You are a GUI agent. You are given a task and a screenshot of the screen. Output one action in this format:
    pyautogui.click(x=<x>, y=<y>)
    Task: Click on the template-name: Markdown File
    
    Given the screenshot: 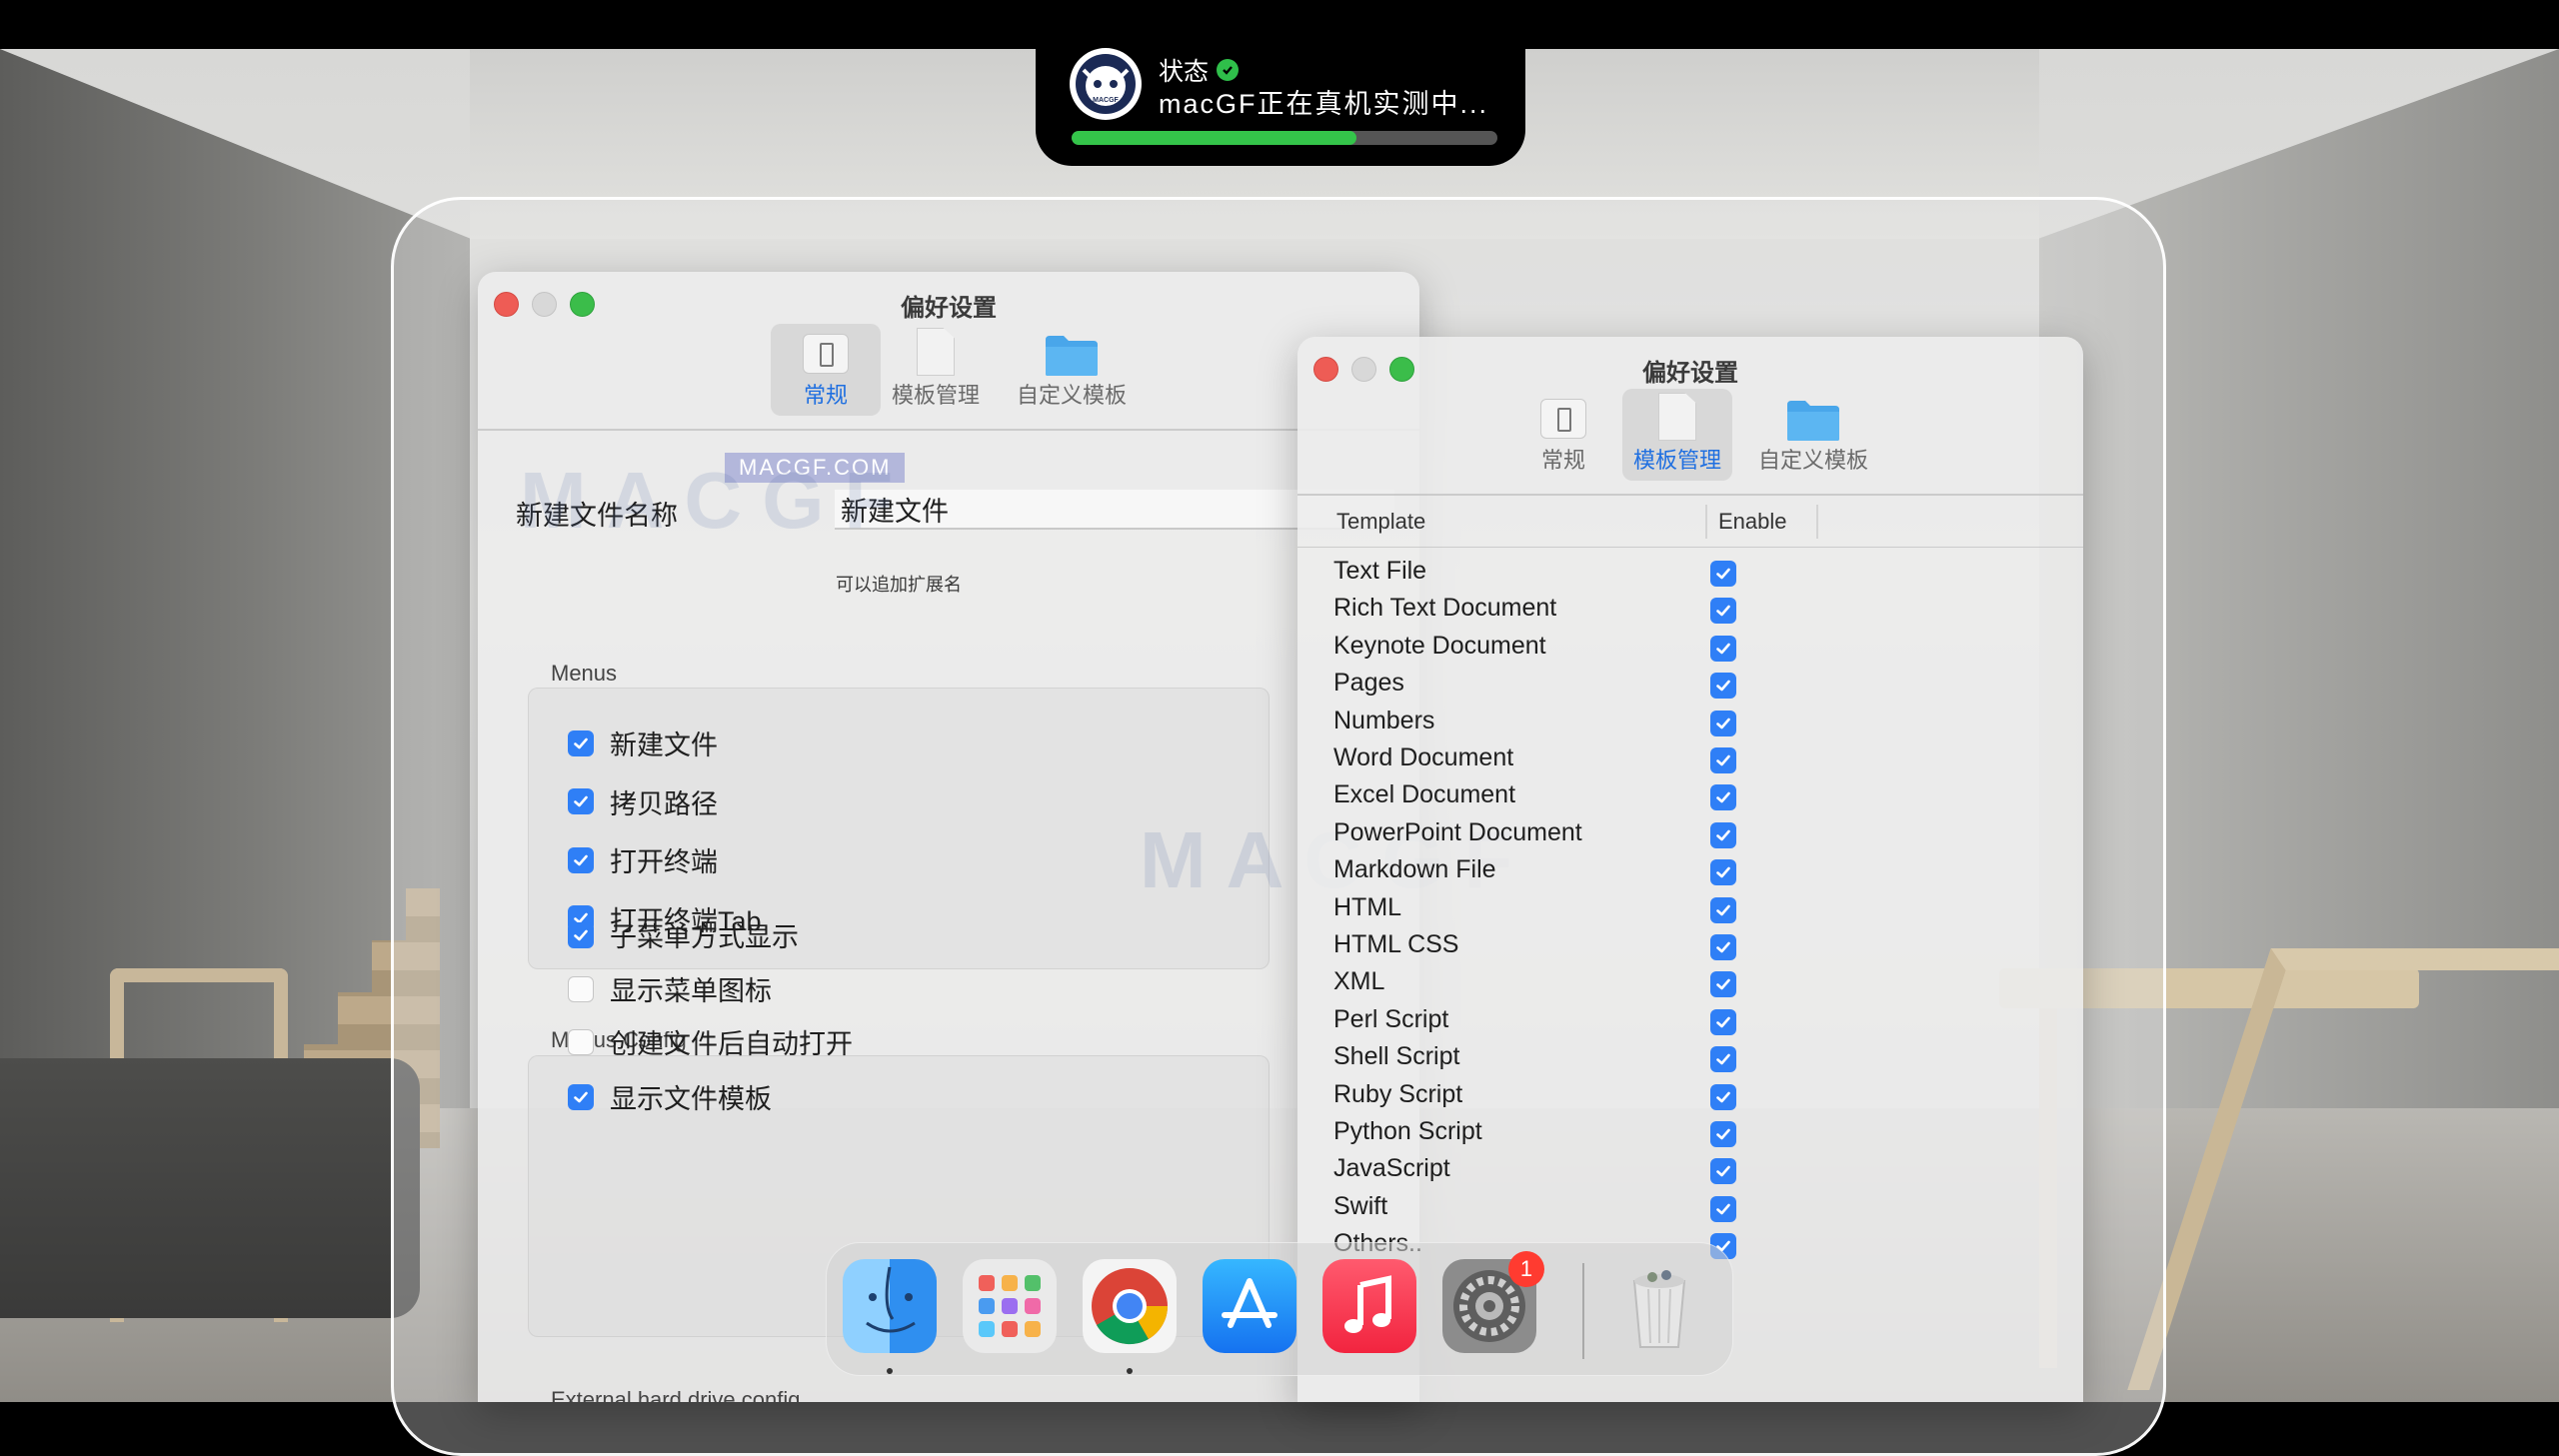 What is the action you would take?
    pyautogui.click(x=1414, y=869)
    